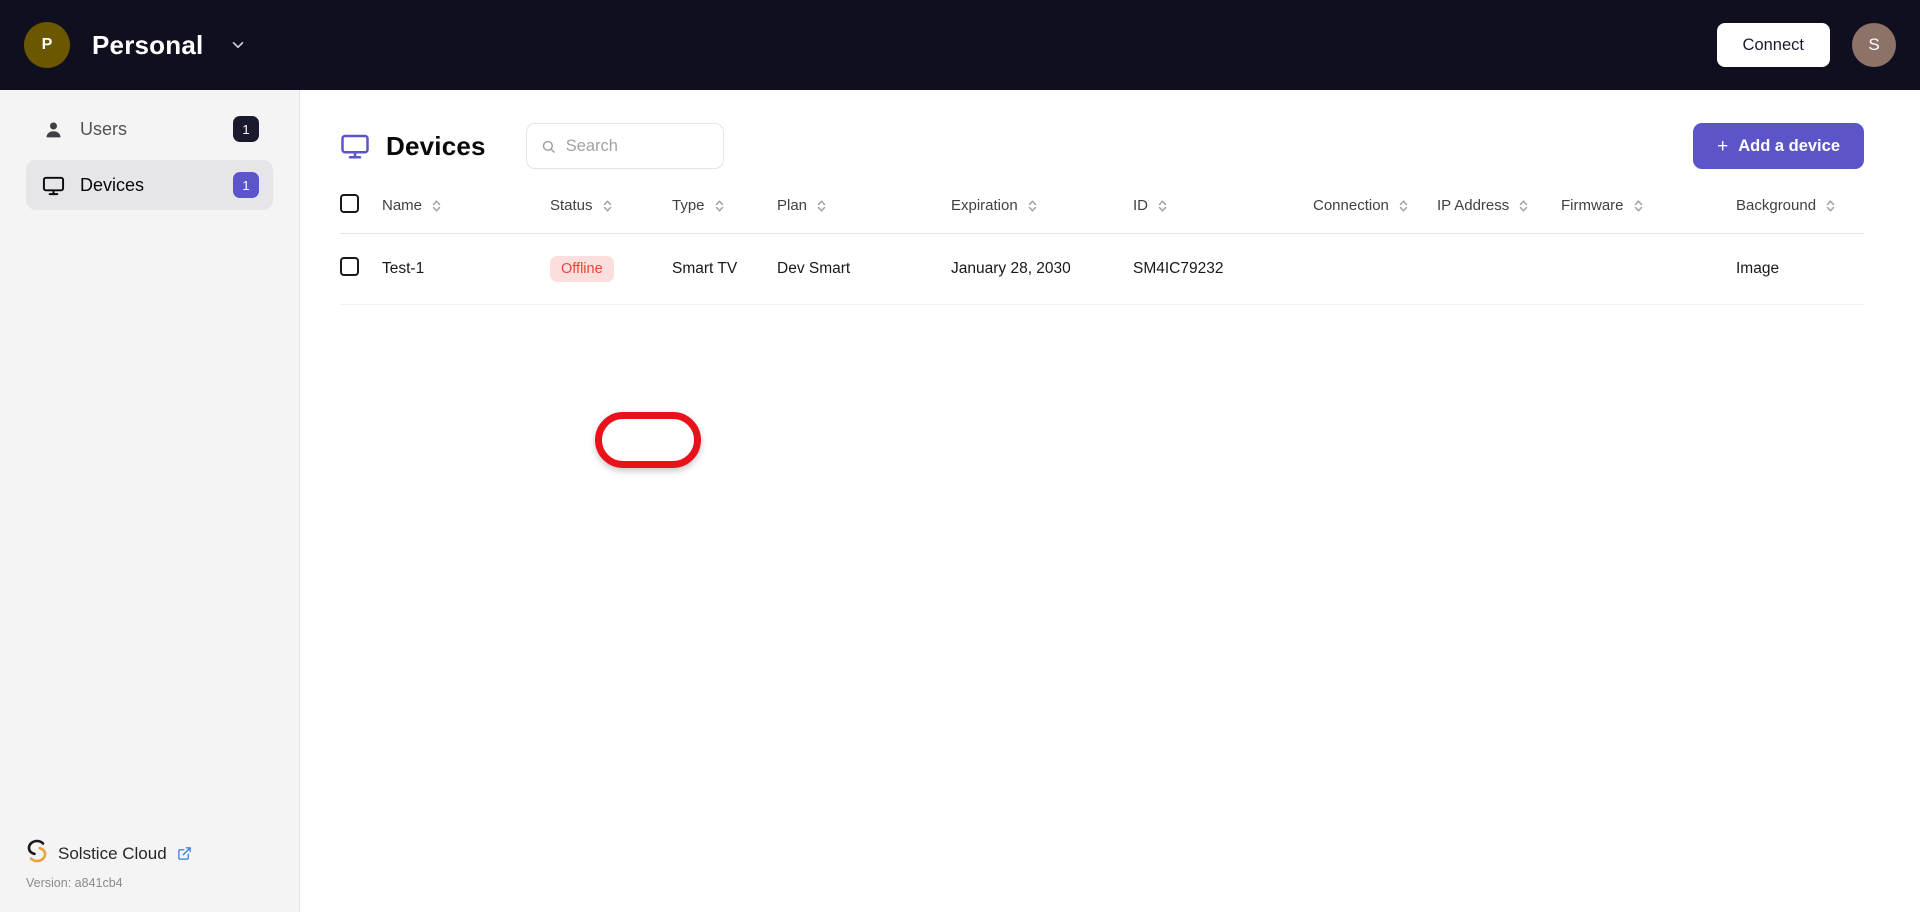 Image resolution: width=1920 pixels, height=912 pixels. Describe the element at coordinates (149, 875) in the screenshot. I see `sidebar-footer: Solstice Cloud Version: a841cb4` at that location.